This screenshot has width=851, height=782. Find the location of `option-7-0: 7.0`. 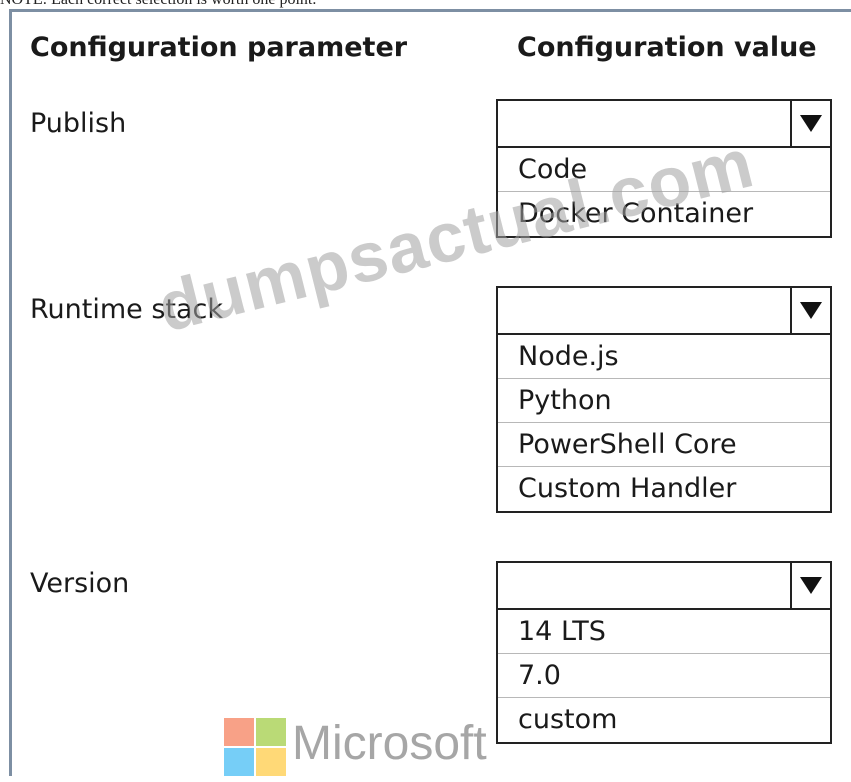

option-7-0: 7.0 is located at coordinates (664, 676).